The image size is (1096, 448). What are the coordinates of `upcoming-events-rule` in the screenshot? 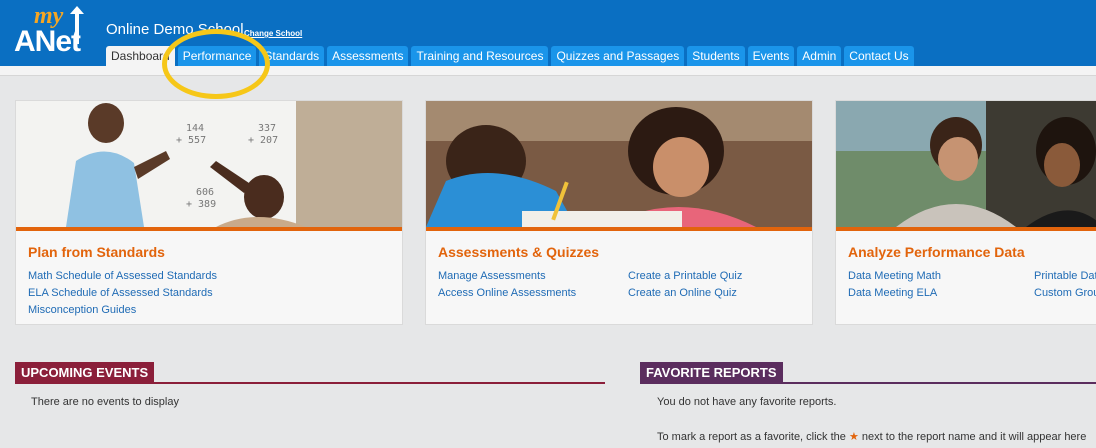 It's located at (310, 383).